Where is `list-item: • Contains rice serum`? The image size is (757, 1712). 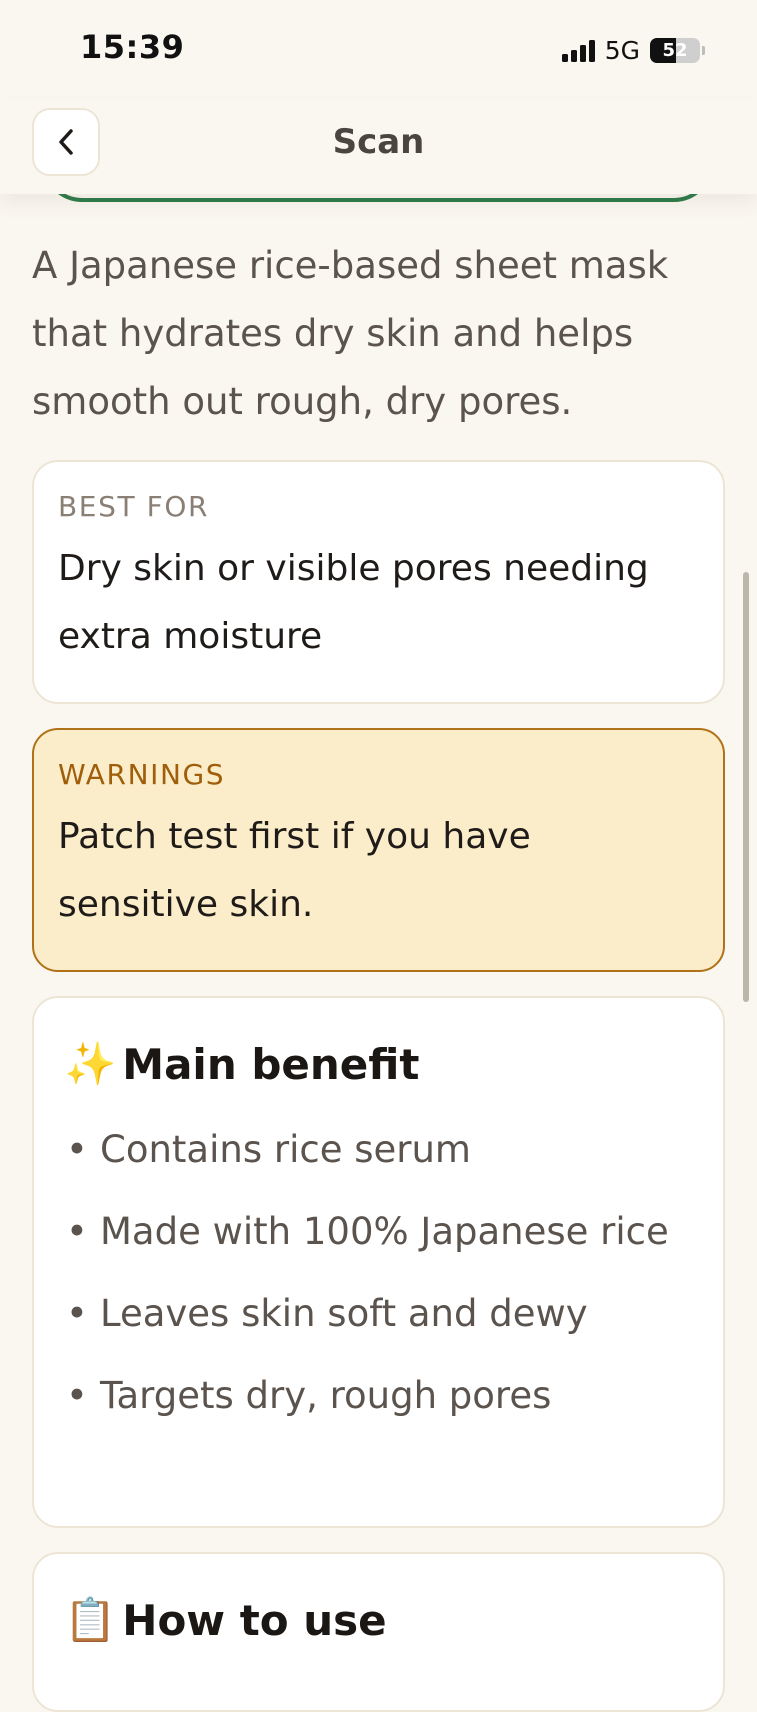
list-item: • Contains rice serum is located at coordinates (378, 1150).